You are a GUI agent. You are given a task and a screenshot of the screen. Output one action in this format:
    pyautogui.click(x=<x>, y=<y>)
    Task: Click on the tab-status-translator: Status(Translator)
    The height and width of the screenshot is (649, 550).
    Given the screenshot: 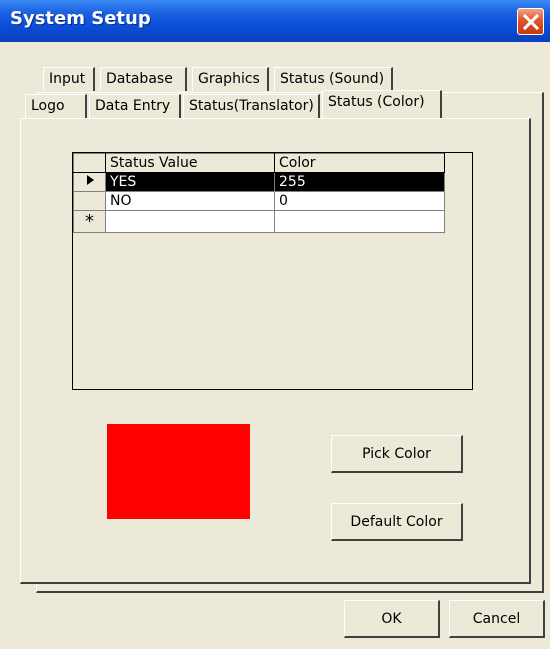 What is the action you would take?
    pyautogui.click(x=251, y=106)
    